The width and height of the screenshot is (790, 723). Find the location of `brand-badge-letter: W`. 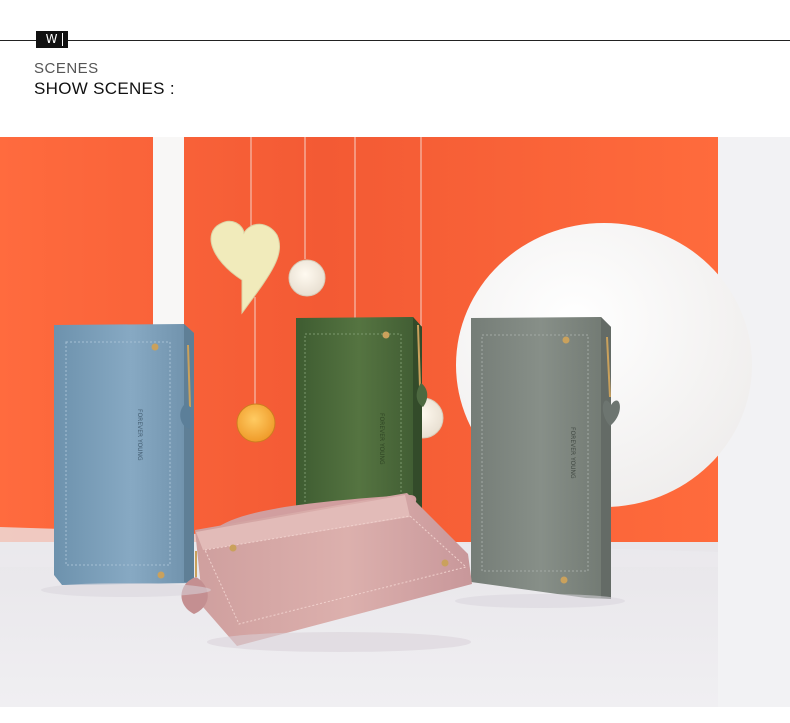

brand-badge-letter: W is located at coordinates (52, 39).